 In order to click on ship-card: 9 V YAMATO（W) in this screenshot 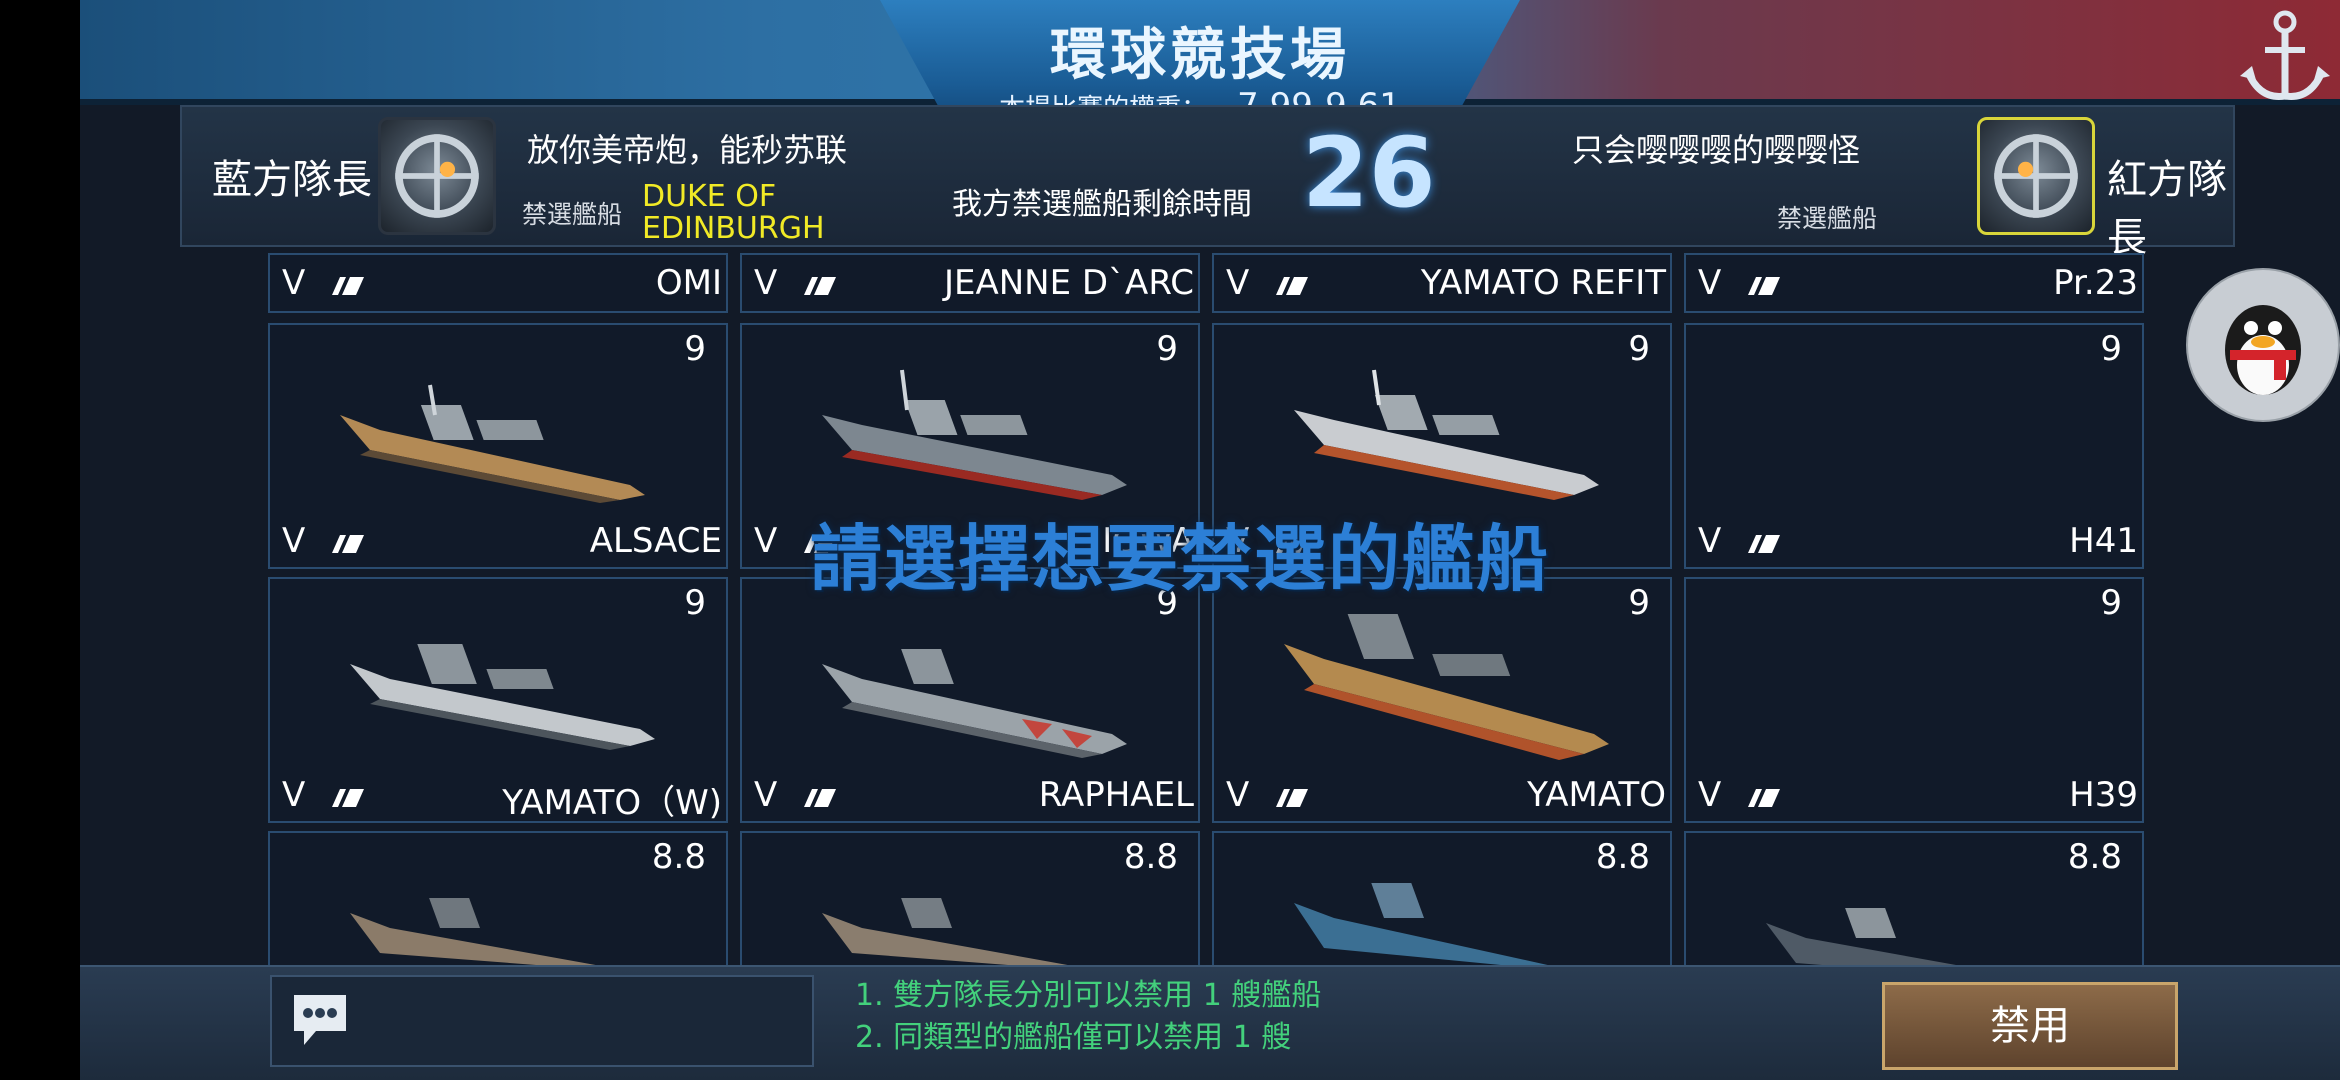, I will do `click(498, 700)`.